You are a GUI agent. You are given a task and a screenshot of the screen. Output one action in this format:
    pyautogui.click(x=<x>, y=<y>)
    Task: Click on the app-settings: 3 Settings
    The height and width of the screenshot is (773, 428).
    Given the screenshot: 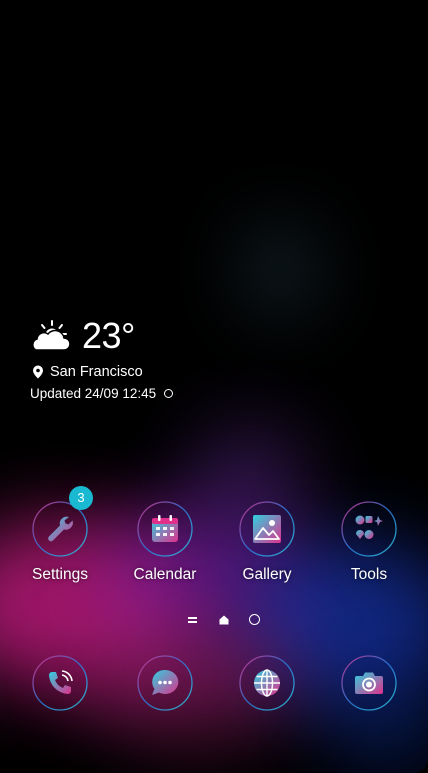 What is the action you would take?
    pyautogui.click(x=60, y=535)
    